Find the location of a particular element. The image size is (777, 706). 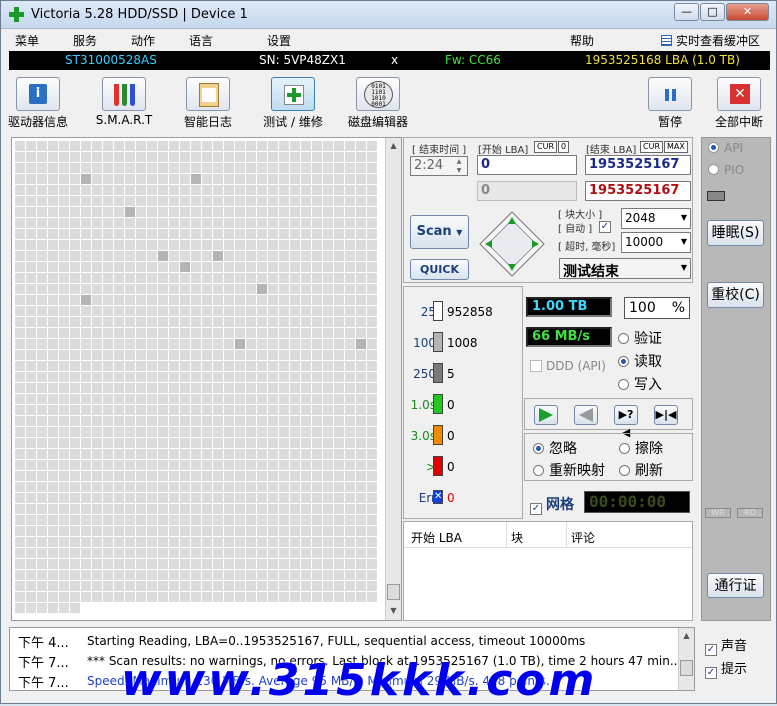

transport-controls: ▶?◀ ▶|◀ is located at coordinates (608, 418).